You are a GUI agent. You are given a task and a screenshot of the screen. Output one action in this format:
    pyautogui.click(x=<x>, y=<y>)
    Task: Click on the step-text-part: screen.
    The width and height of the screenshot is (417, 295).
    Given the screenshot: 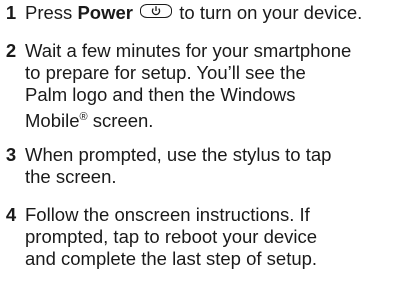 What is the action you would take?
    pyautogui.click(x=120, y=121)
    